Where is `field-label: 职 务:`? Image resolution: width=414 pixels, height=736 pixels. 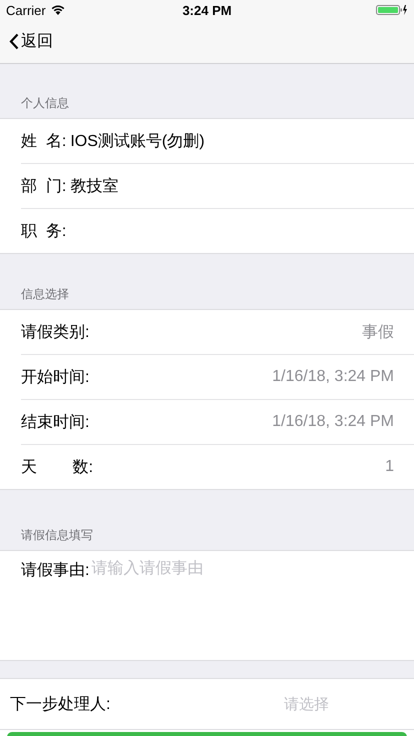 field-label: 职 务: is located at coordinates (43, 232).